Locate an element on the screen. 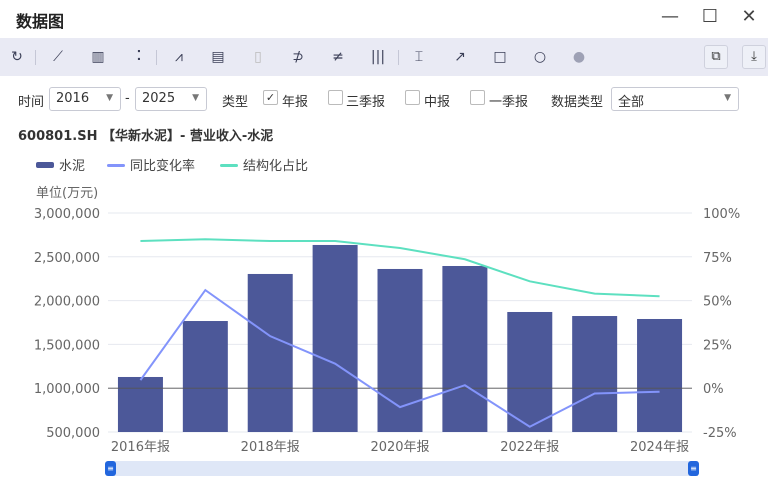  x-tick-label: 2020年报 is located at coordinates (399, 447).